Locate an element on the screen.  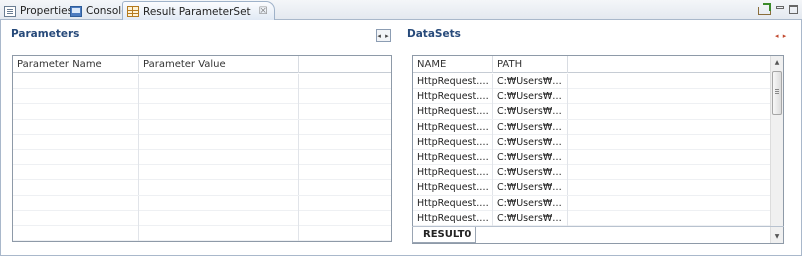
column-header-parameter-name: Parameter Name is located at coordinates (76, 64).